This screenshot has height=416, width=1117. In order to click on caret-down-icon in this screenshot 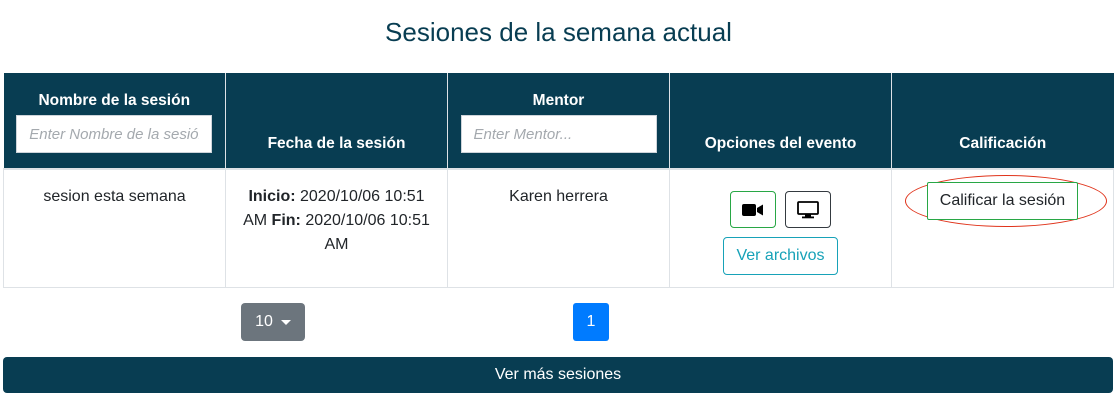, I will do `click(285, 322)`.